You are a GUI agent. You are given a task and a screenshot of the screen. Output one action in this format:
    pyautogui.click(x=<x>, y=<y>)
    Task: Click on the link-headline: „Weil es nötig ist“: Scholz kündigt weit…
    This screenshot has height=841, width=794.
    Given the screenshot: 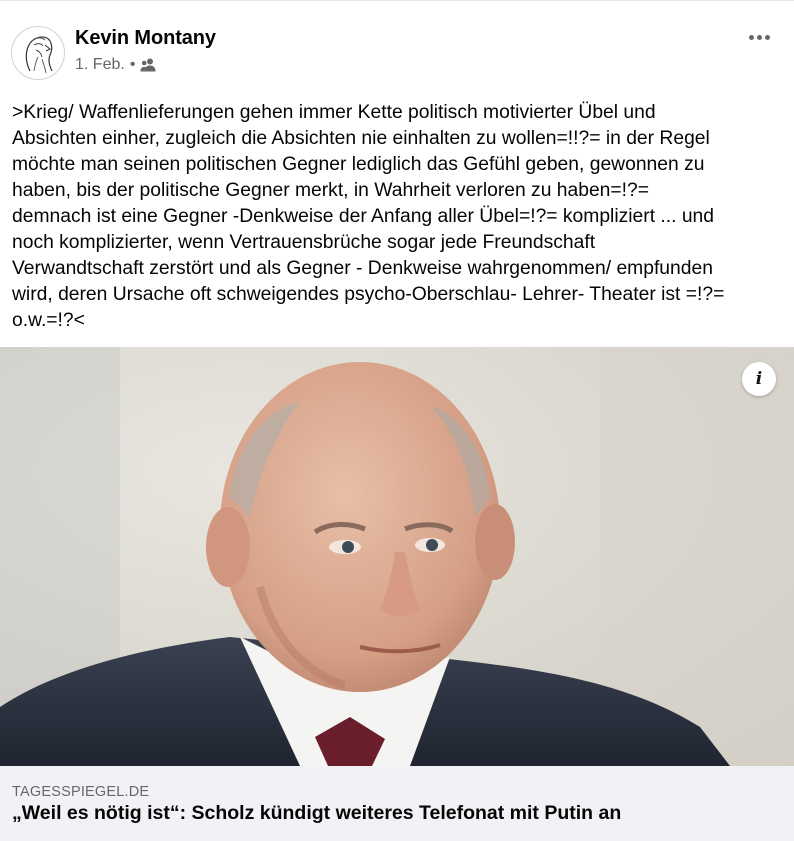 What is the action you would take?
    pyautogui.click(x=316, y=813)
    